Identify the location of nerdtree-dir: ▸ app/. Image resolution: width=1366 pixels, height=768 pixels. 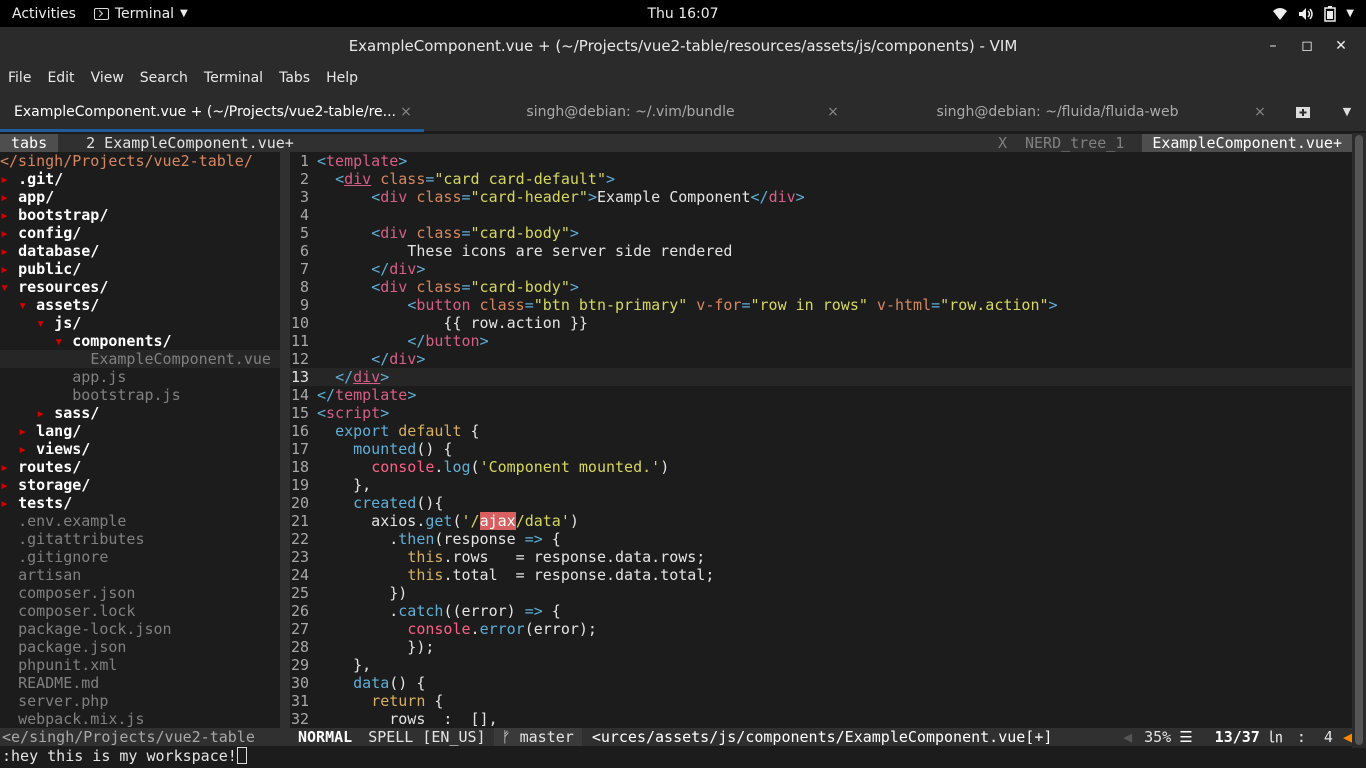
(140, 197).